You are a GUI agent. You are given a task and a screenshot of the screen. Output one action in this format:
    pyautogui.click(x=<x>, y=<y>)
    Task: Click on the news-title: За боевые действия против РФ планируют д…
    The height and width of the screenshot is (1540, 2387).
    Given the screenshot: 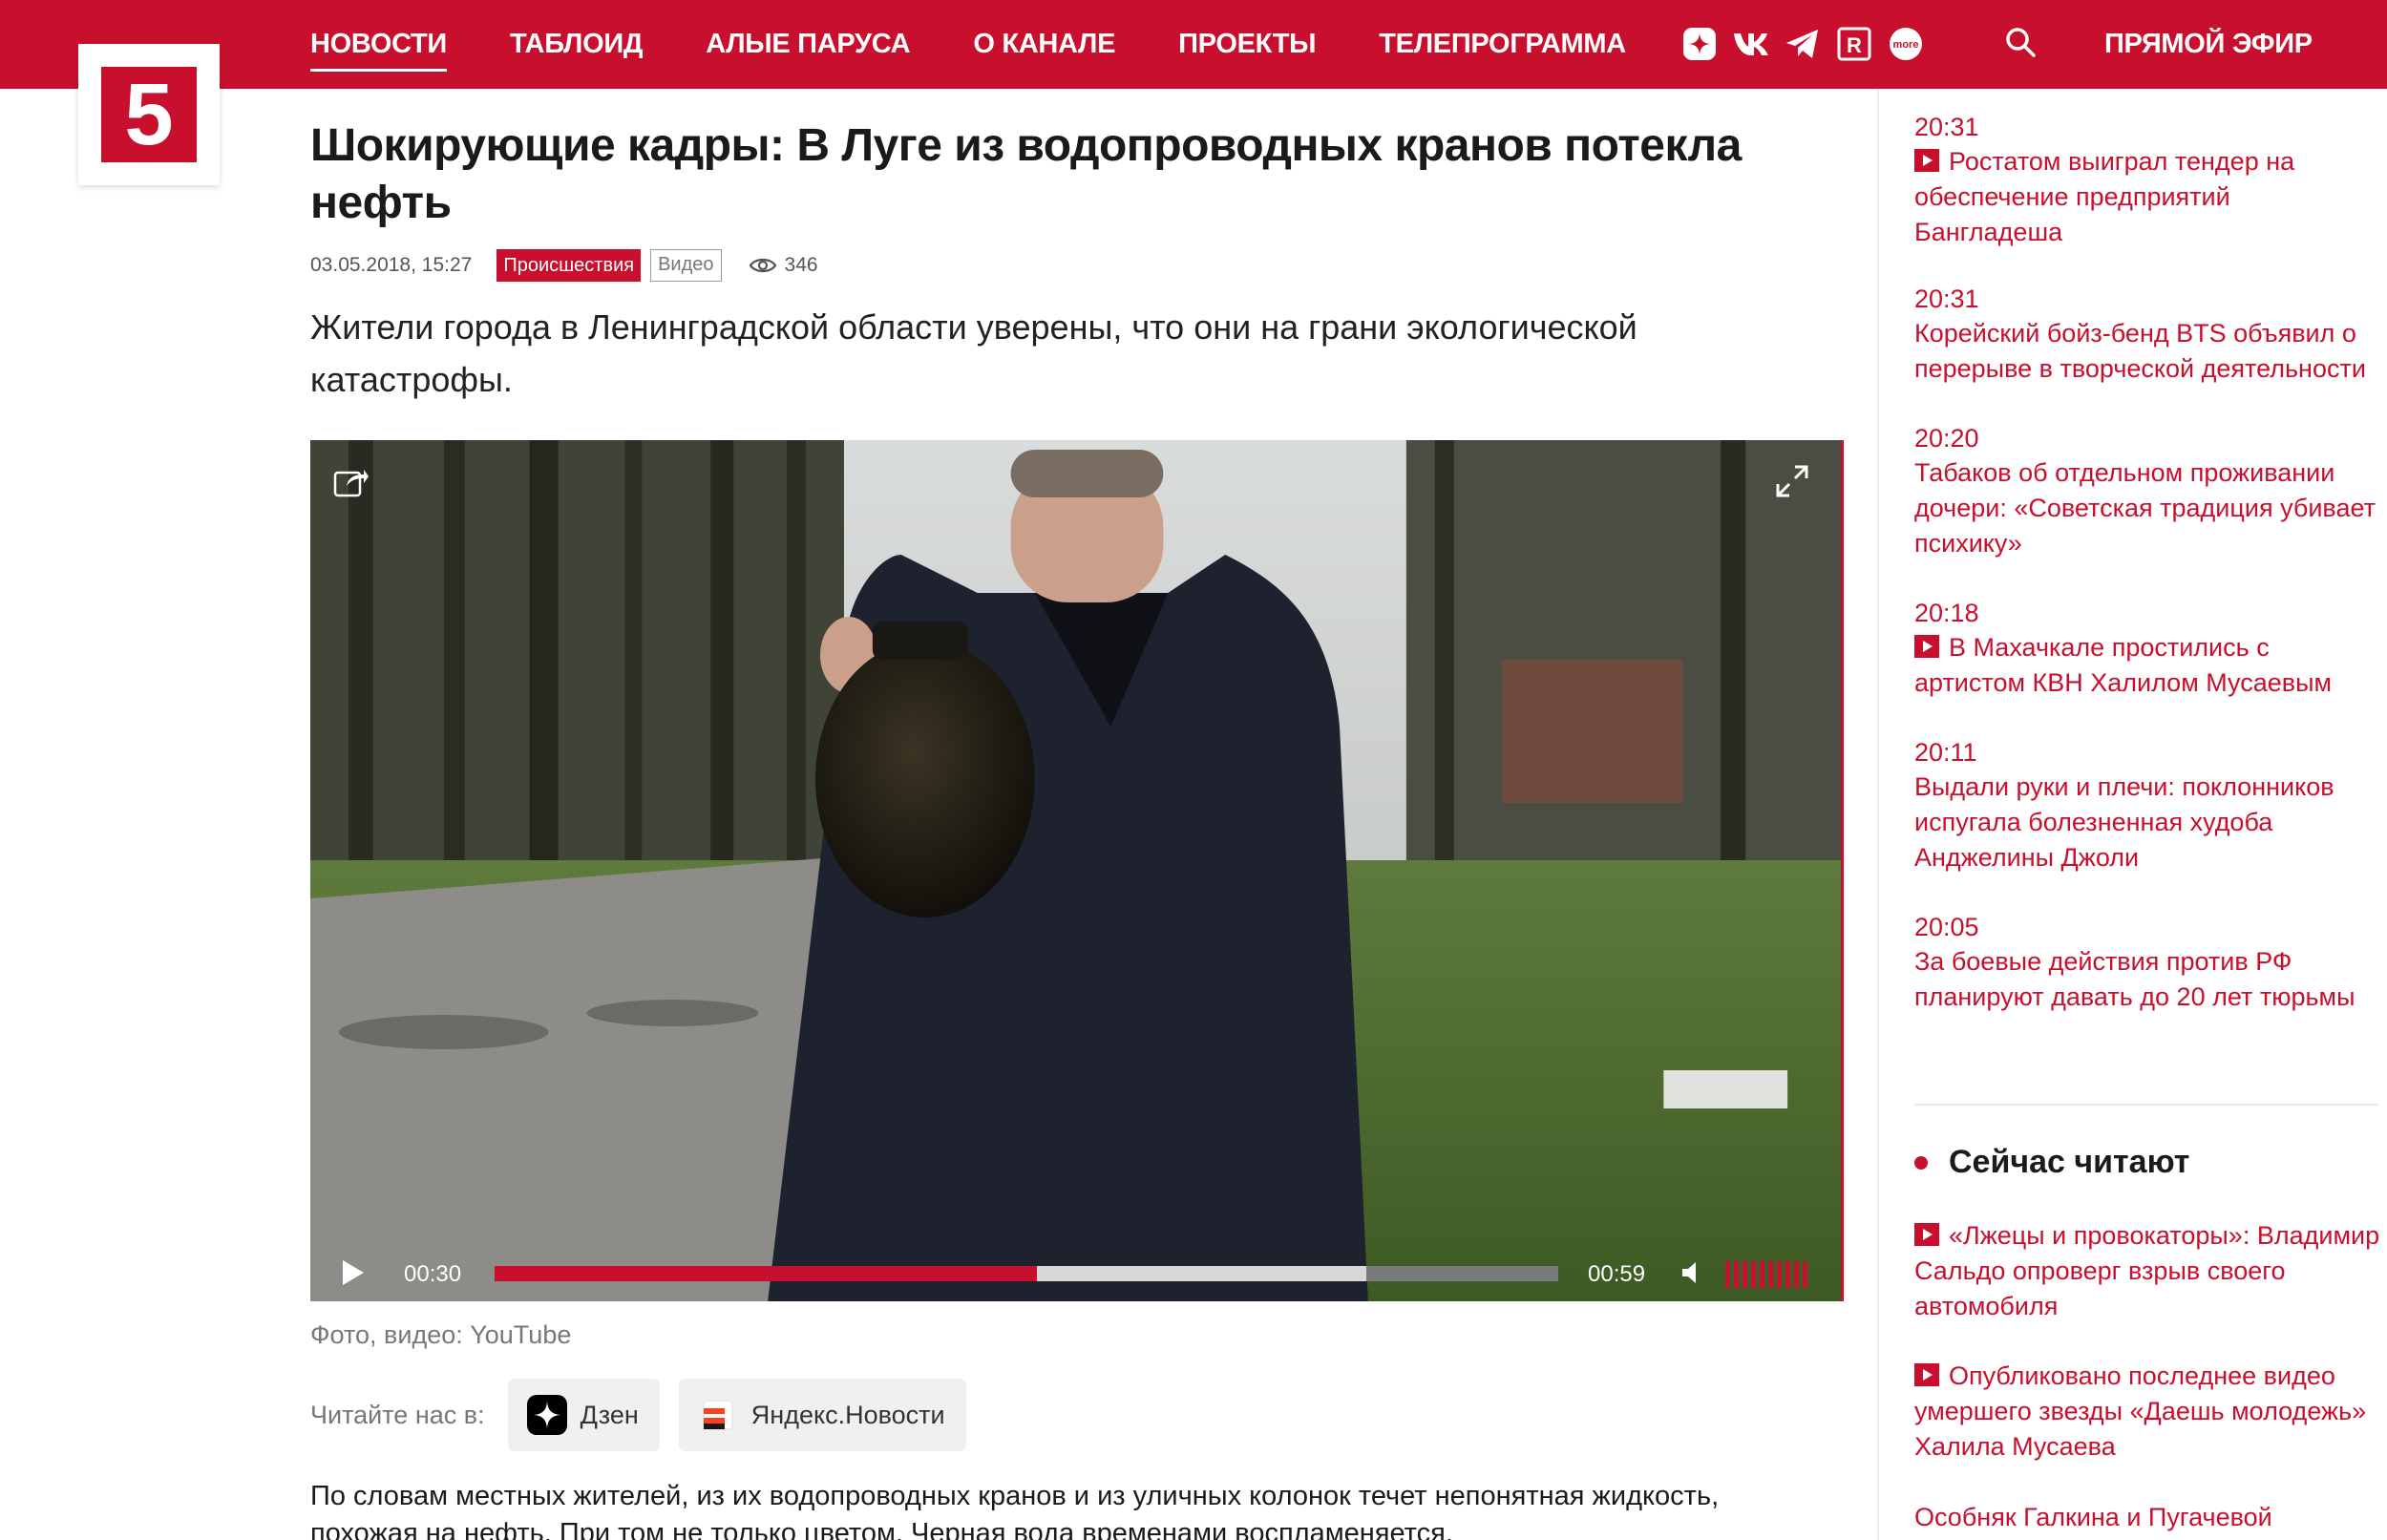 What is the action you would take?
    pyautogui.click(x=2148, y=979)
    